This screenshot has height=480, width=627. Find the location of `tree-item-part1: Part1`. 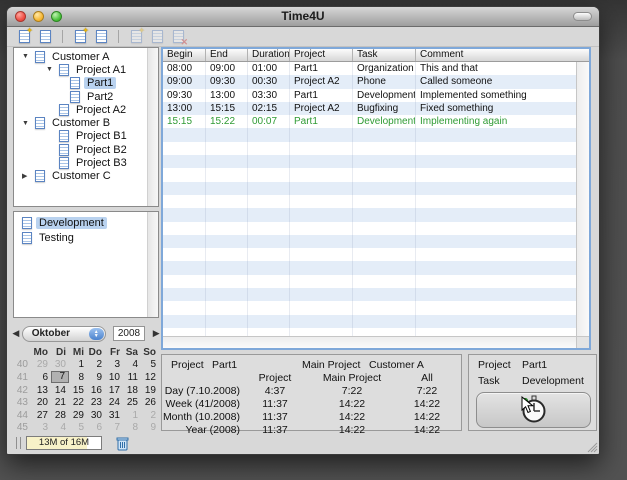

tree-item-part1: Part1 is located at coordinates (86, 83).